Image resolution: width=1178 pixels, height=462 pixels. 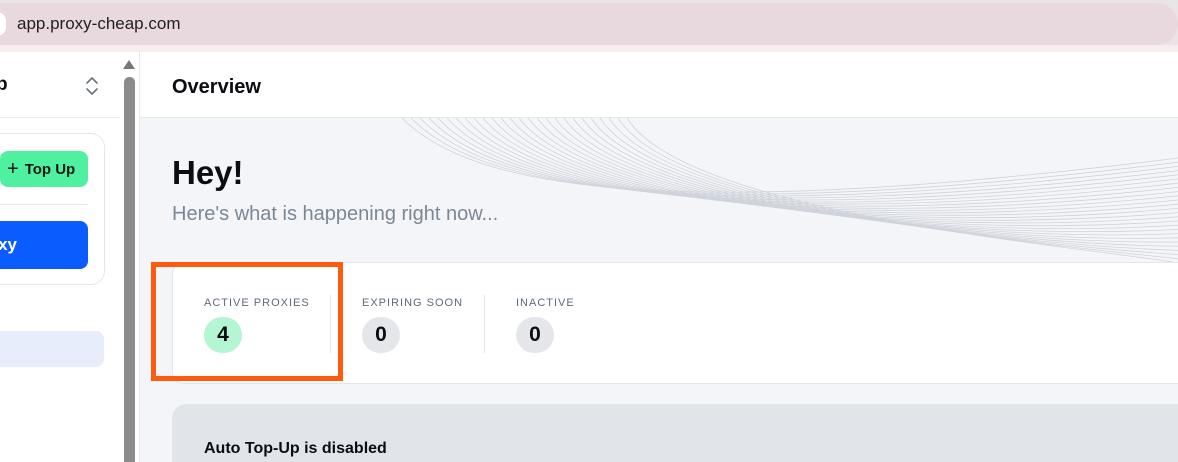 What do you see at coordinates (44, 245) in the screenshot?
I see `buy-proxy-button: xy` at bounding box center [44, 245].